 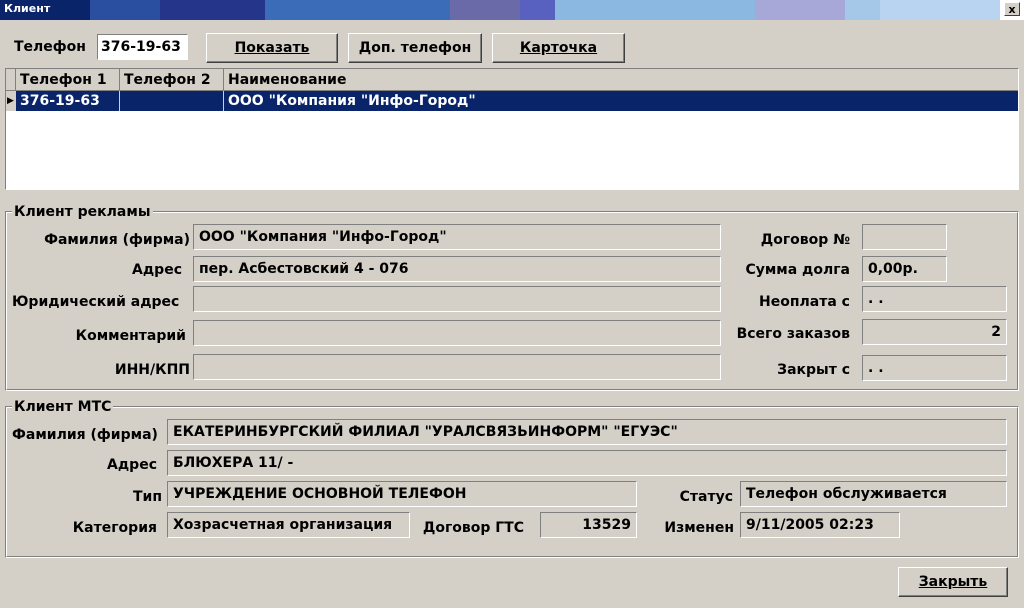 What do you see at coordinates (457, 237) in the screenshot?
I see `ad-surname-field: ООО "Компания "Инфо-Город"` at bounding box center [457, 237].